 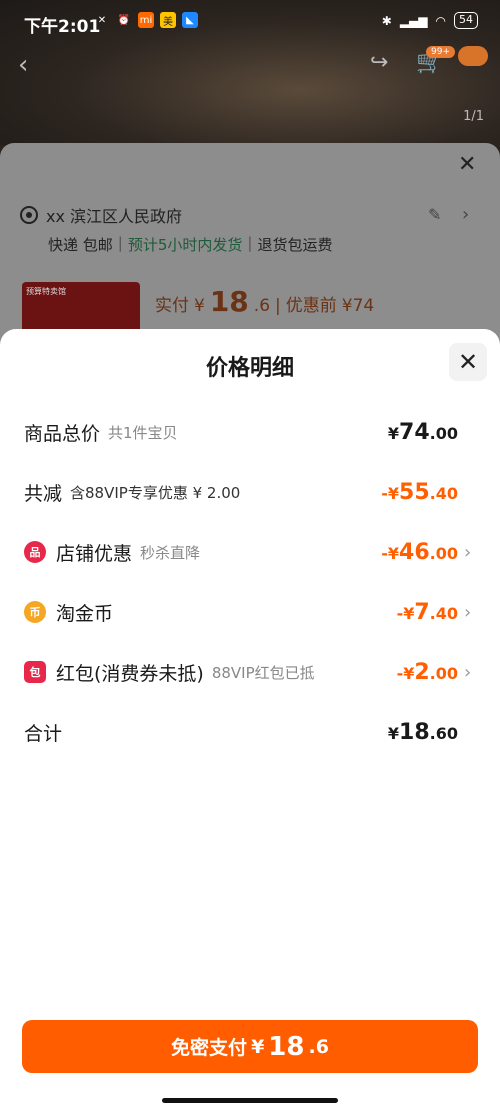 What do you see at coordinates (250, 1046) in the screenshot?
I see `pay-button: 免密支付 ¥18.6` at bounding box center [250, 1046].